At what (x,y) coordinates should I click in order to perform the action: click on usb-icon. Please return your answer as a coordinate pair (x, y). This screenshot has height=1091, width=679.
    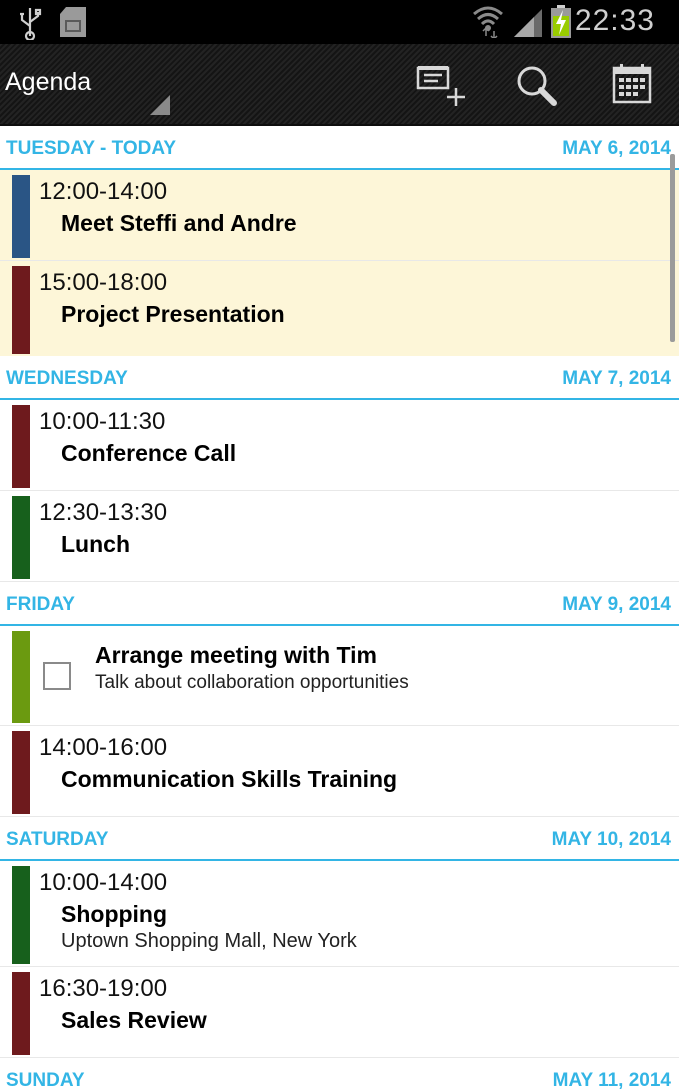
    Looking at the image, I should click on (30, 25).